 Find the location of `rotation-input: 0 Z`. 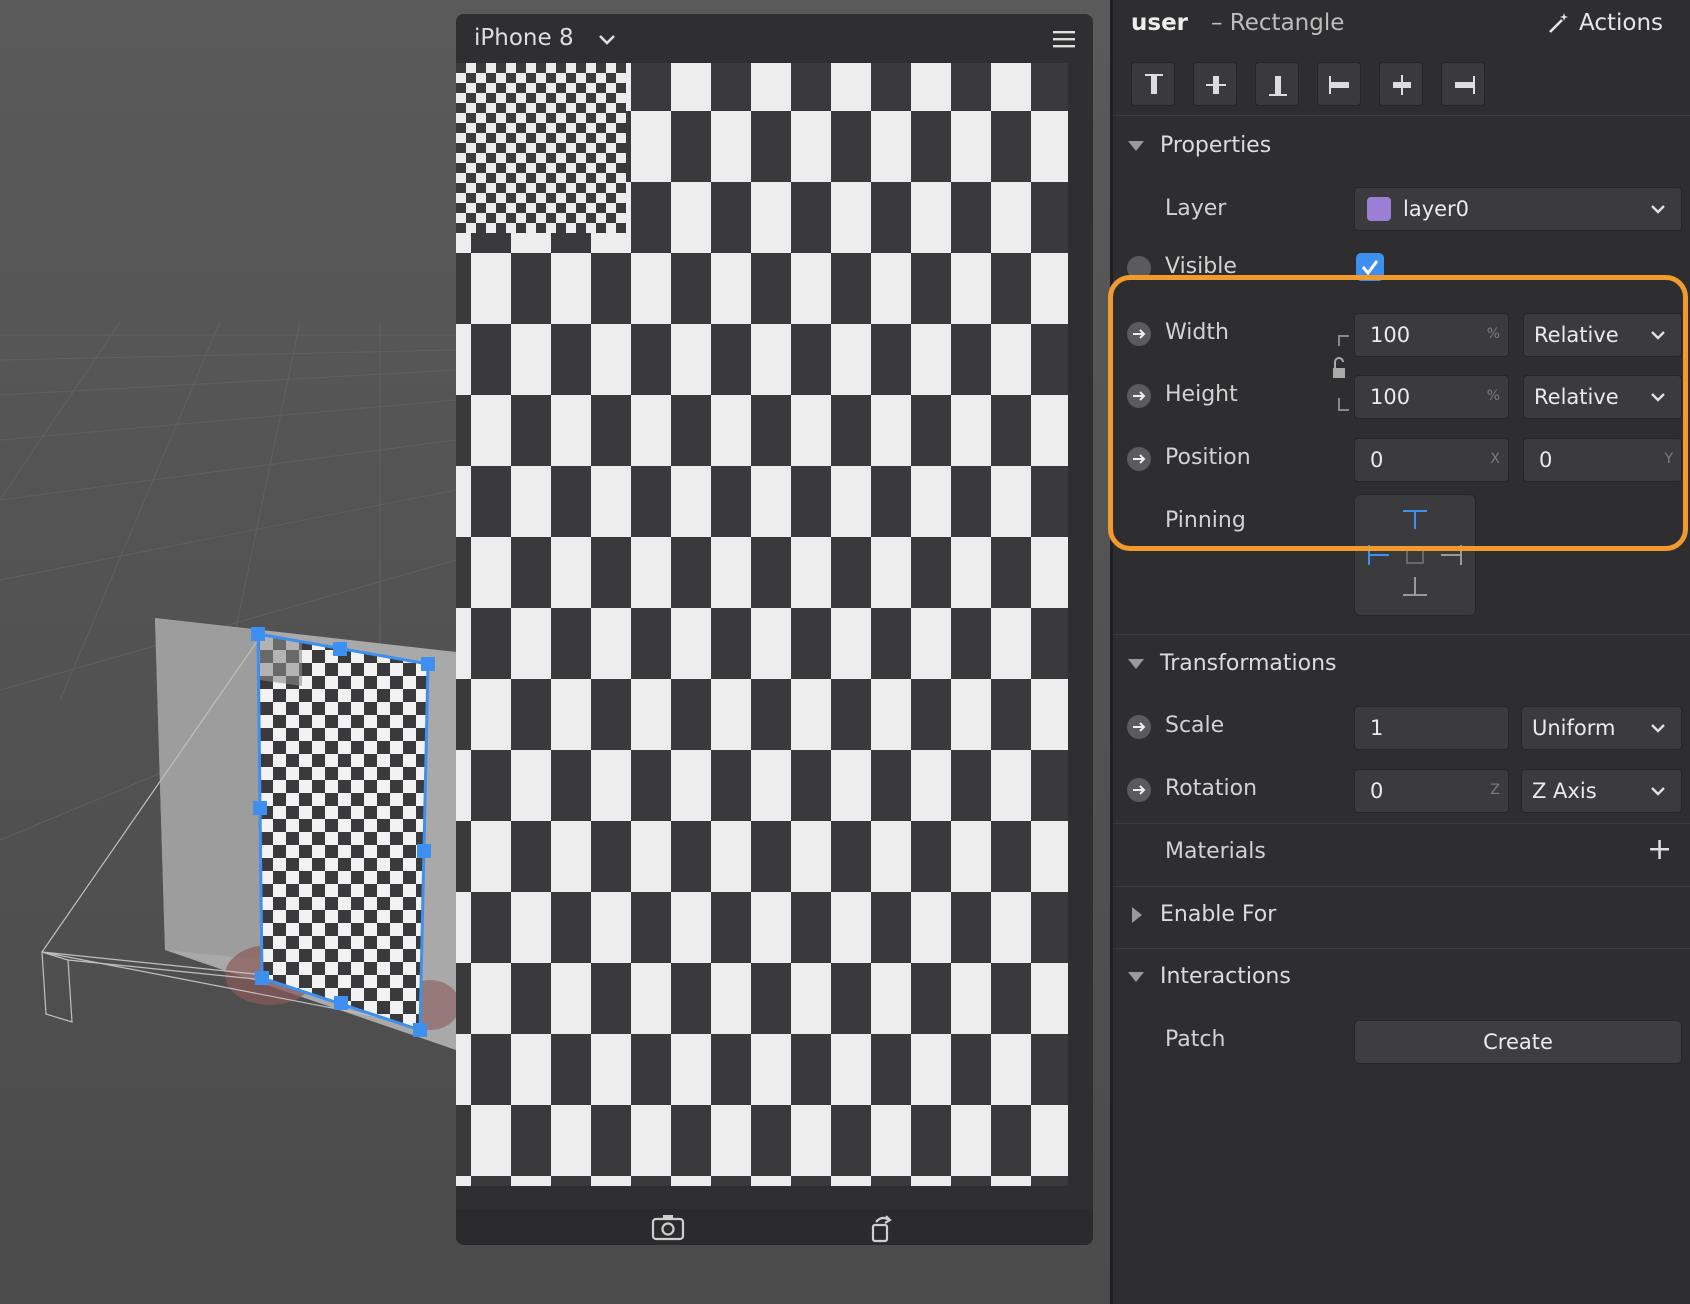

rotation-input: 0 Z is located at coordinates (1431, 791).